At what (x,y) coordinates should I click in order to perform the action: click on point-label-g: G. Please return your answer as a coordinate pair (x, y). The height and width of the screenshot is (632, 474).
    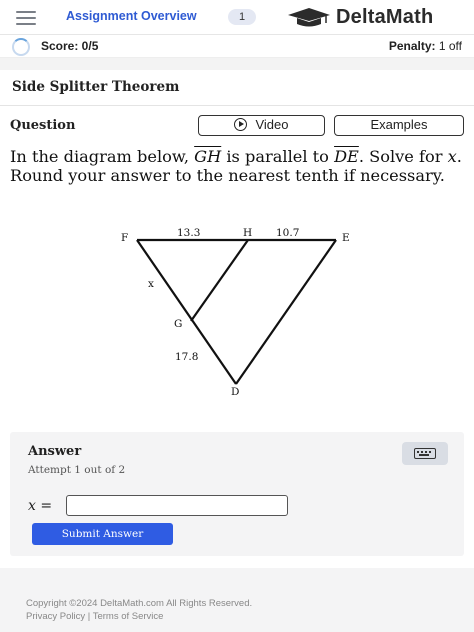
    Looking at the image, I should click on (178, 324).